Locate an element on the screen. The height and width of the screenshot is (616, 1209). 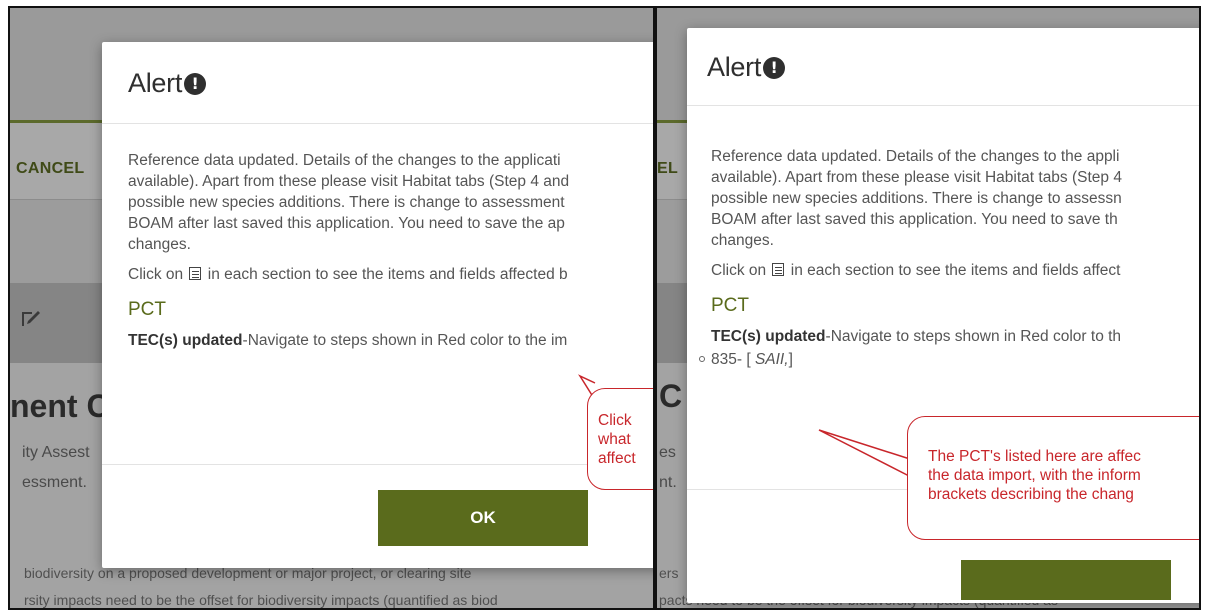
cancel-button: EL is located at coordinates (667, 169).